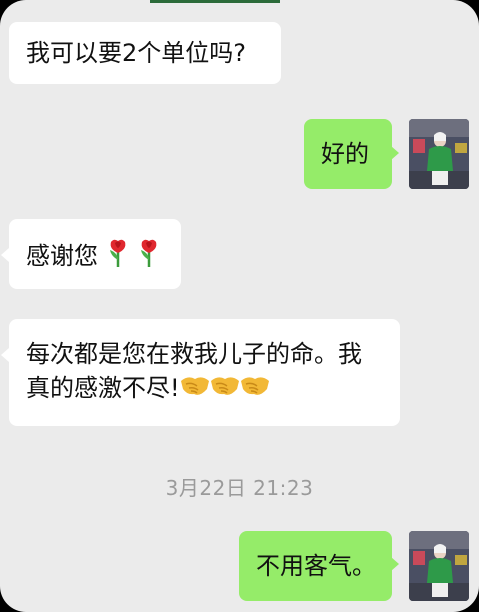  I want to click on message-bubble-outgoing: 好的, so click(348, 154).